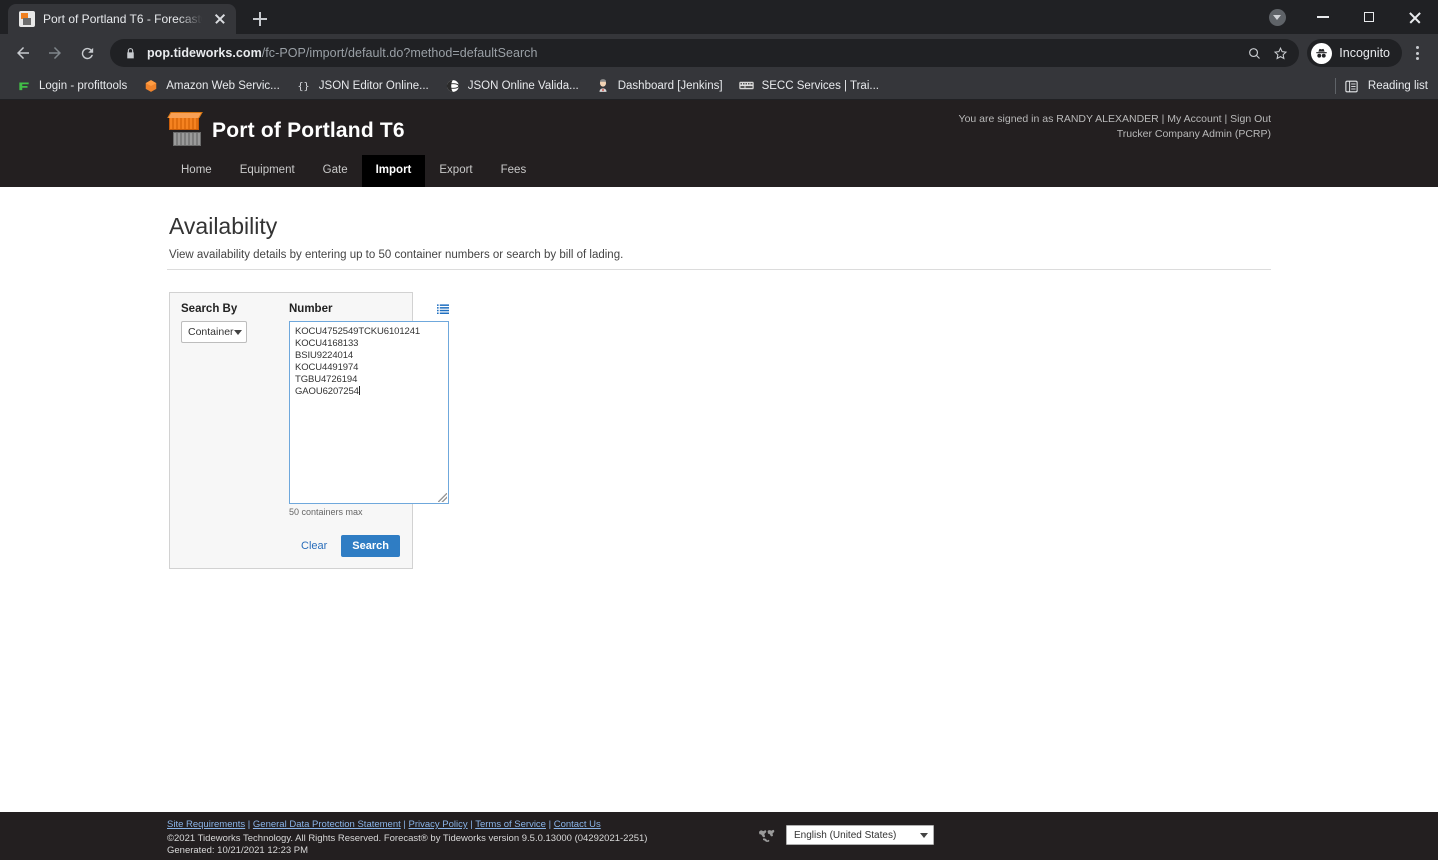  Describe the element at coordinates (747, 86) in the screenshot. I see `keyboard-icon` at that location.